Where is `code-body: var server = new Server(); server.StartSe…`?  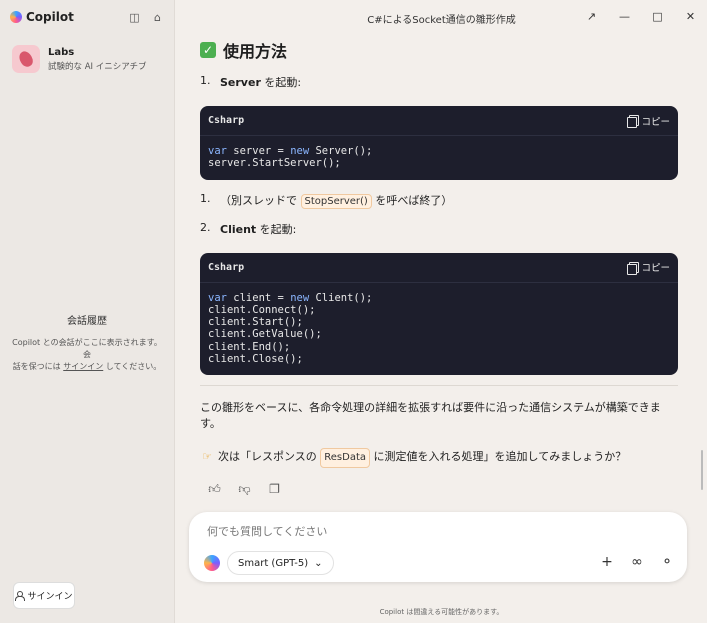
code-body: var server = new Server(); server.StartSe… is located at coordinates (439, 158).